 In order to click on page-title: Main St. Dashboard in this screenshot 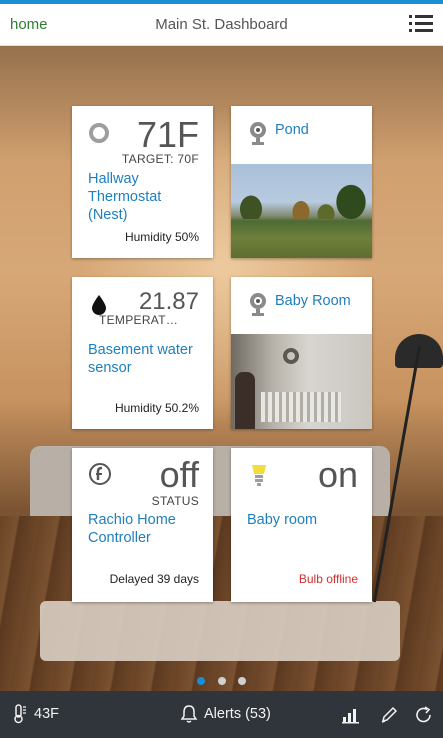, I will do `click(221, 24)`.